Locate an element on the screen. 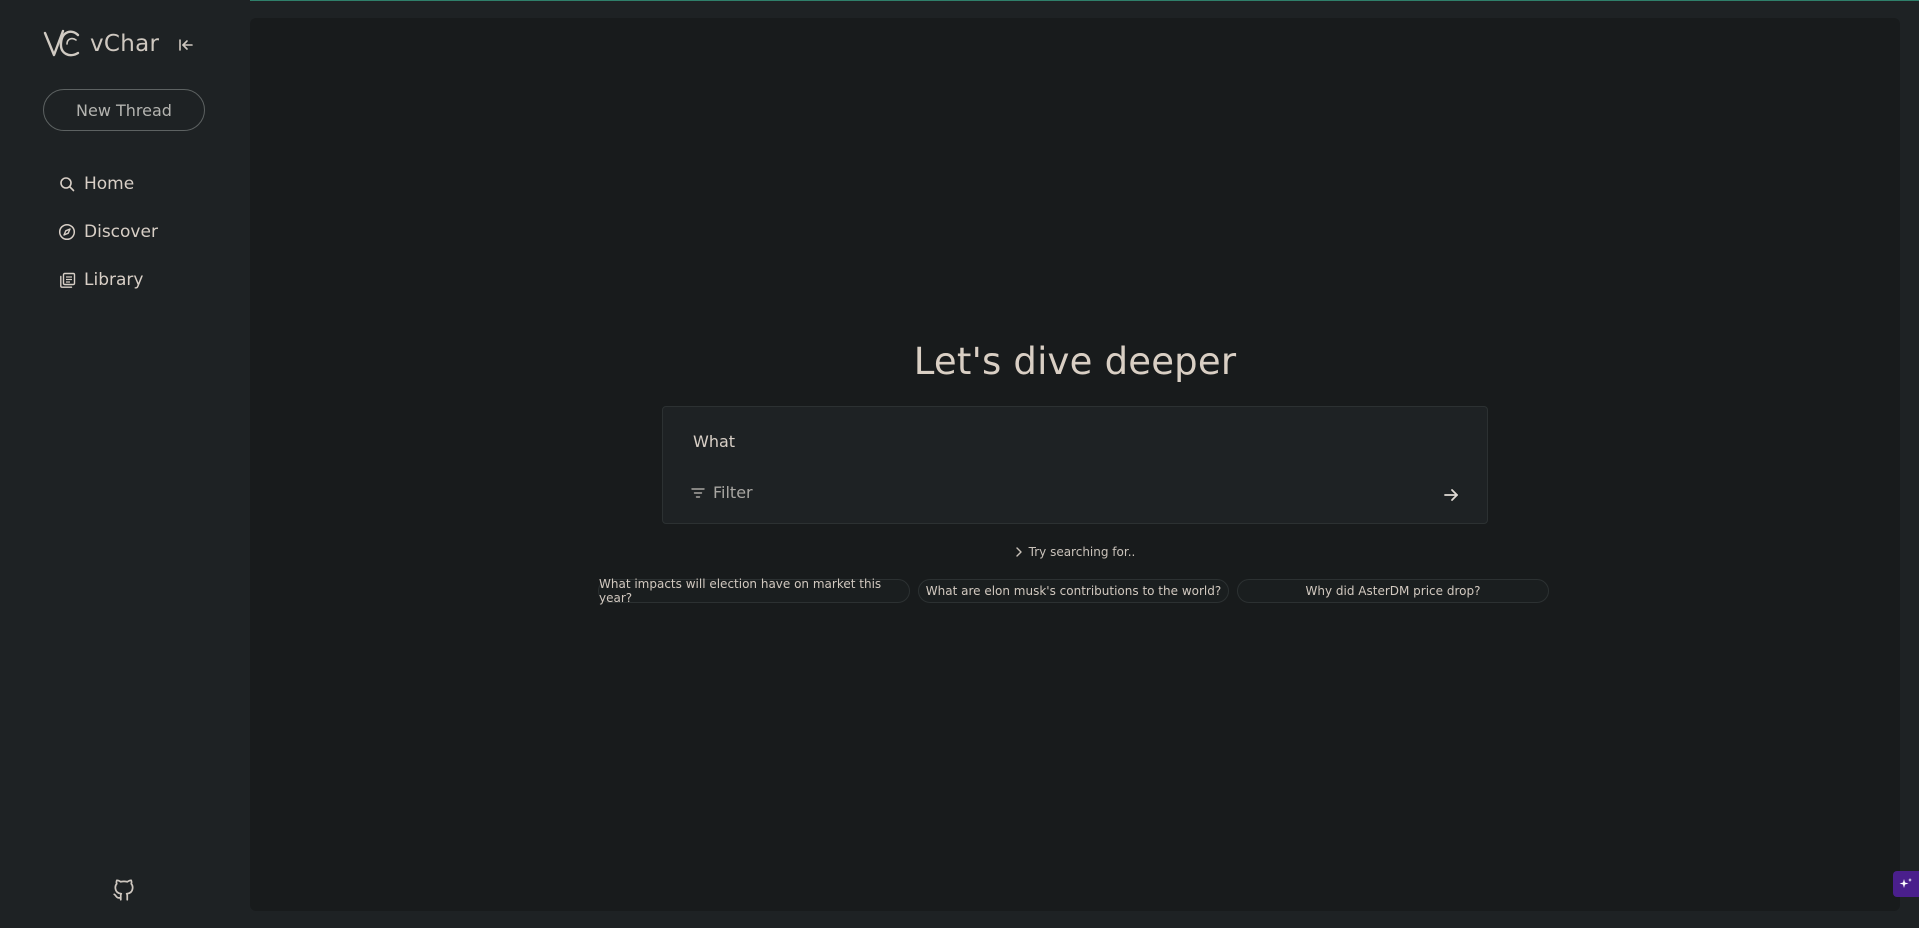  try-searching-toggle: Try searching for.. is located at coordinates (1075, 552).